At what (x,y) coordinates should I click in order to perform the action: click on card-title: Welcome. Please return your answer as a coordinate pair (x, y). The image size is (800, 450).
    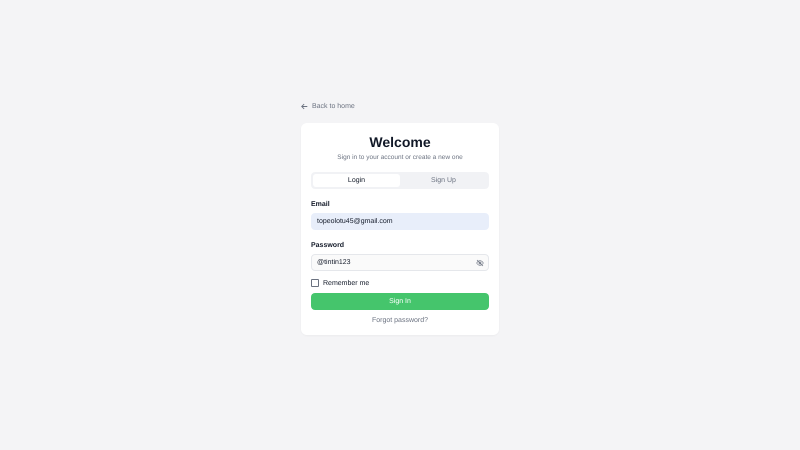
    Looking at the image, I should click on (400, 142).